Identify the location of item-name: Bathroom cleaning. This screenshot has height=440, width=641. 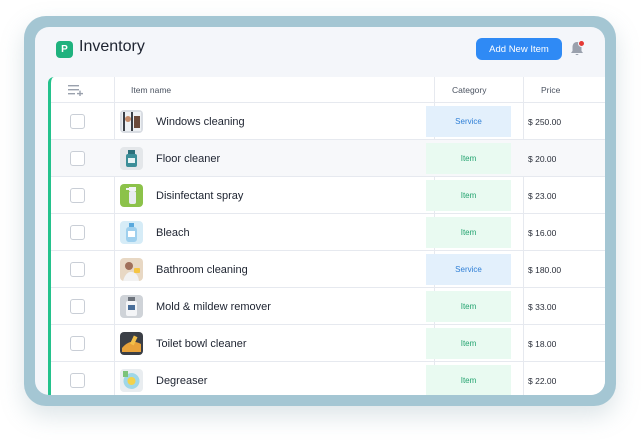
(202, 269).